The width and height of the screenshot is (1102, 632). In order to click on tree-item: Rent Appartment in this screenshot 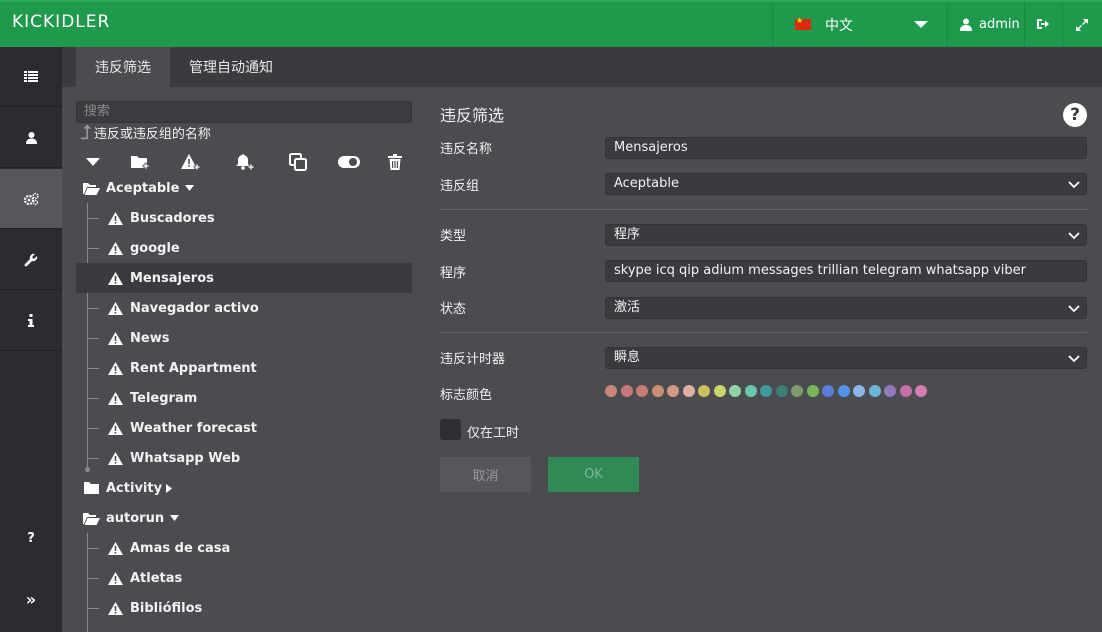, I will do `click(244, 368)`.